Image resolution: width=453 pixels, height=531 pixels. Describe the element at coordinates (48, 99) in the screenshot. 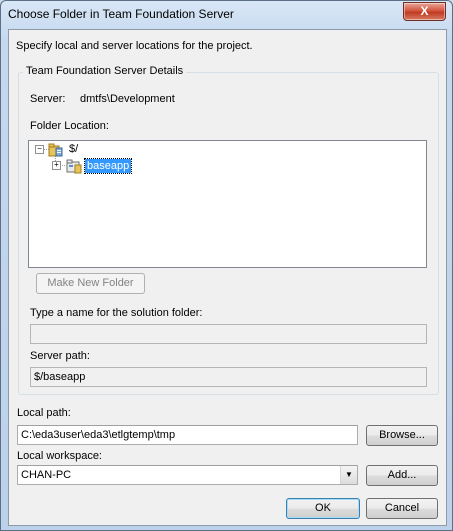

I see `server-label: Server:` at that location.